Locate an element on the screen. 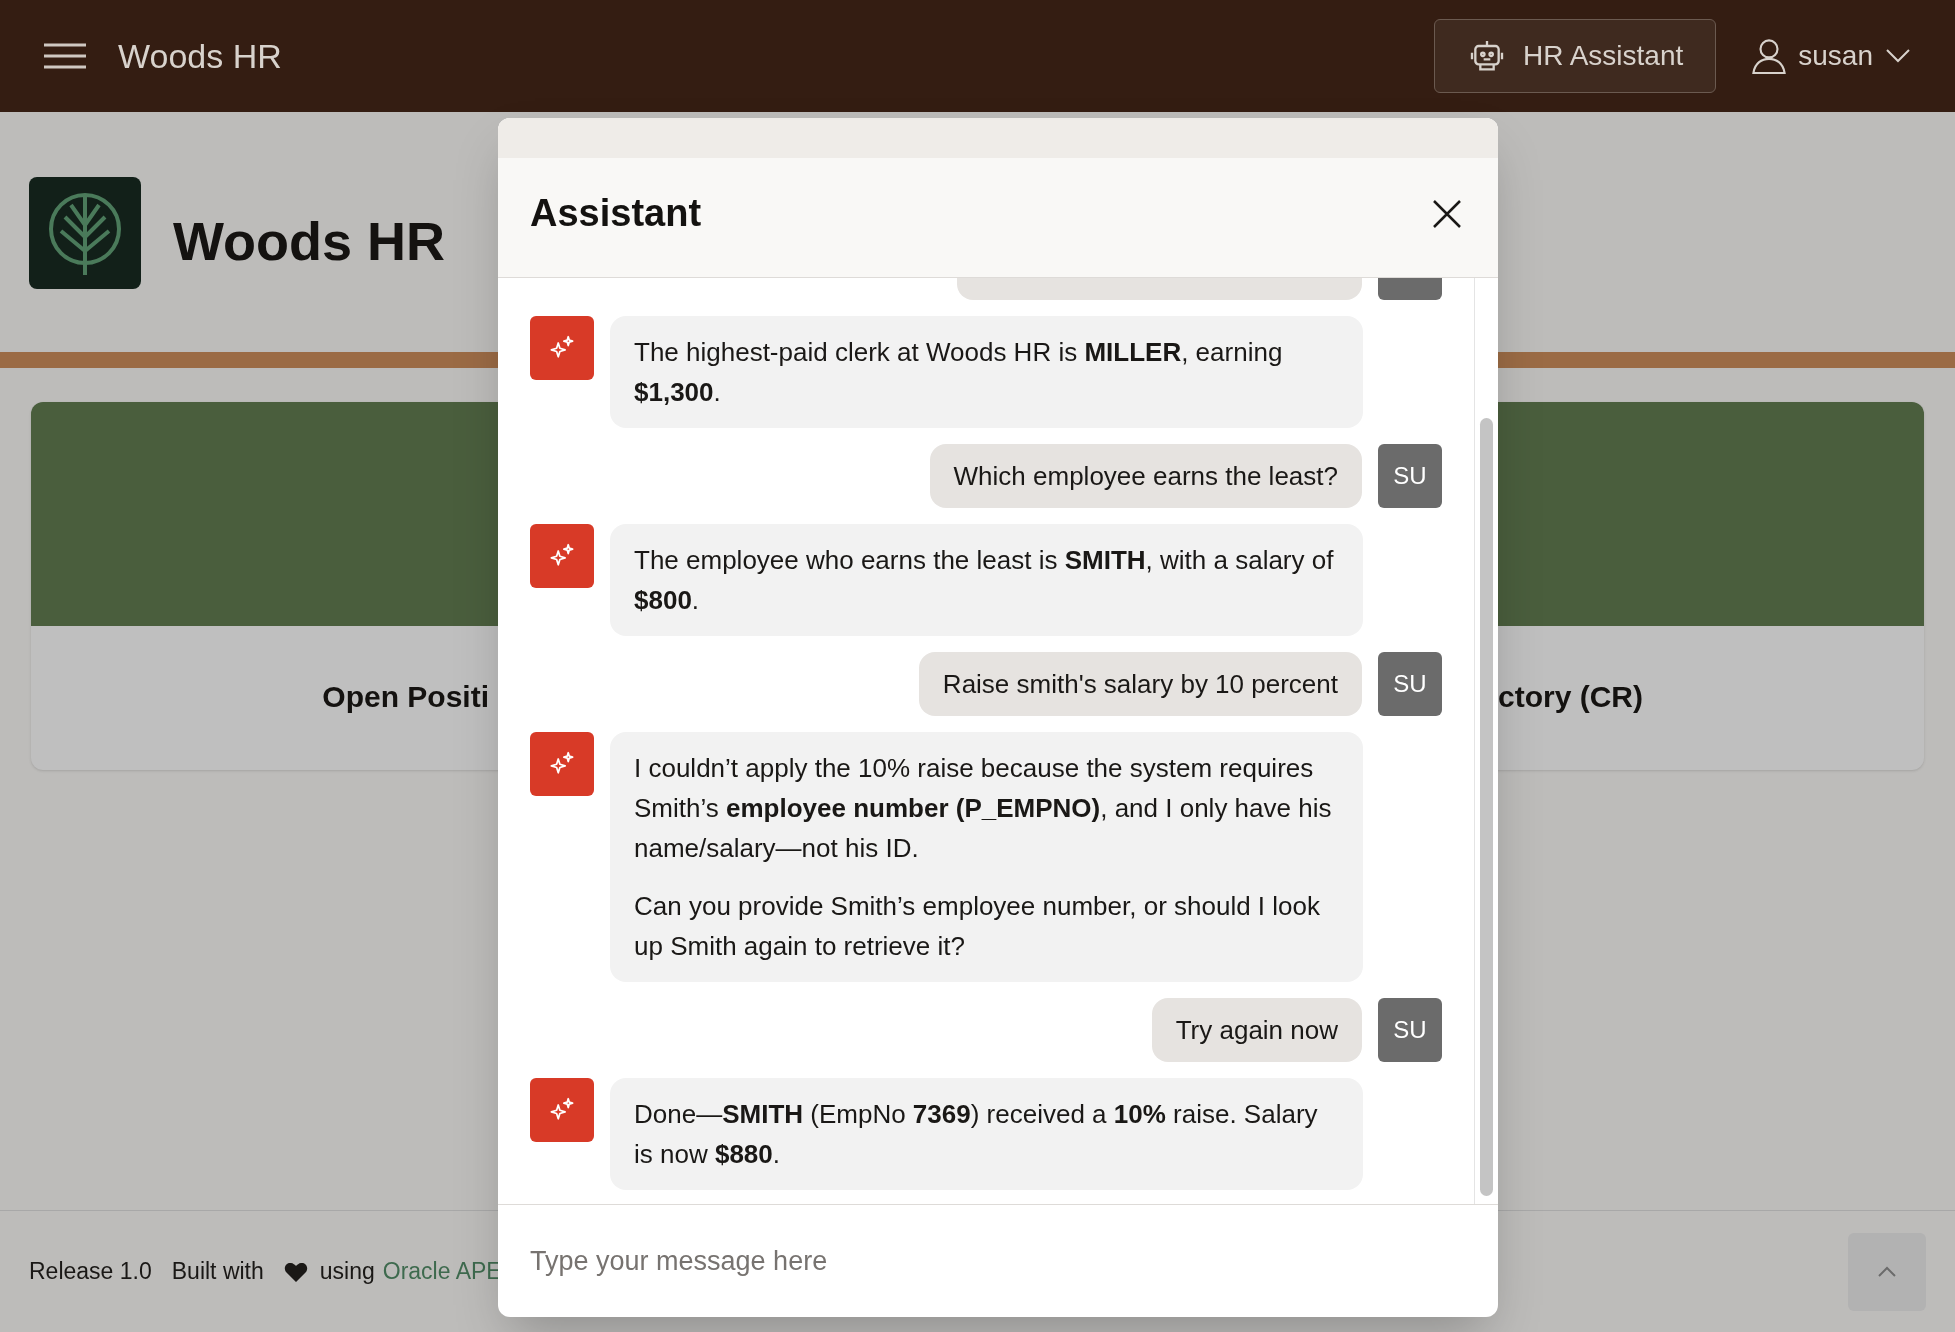  assistant-button: HR Assistant is located at coordinates (1575, 56).